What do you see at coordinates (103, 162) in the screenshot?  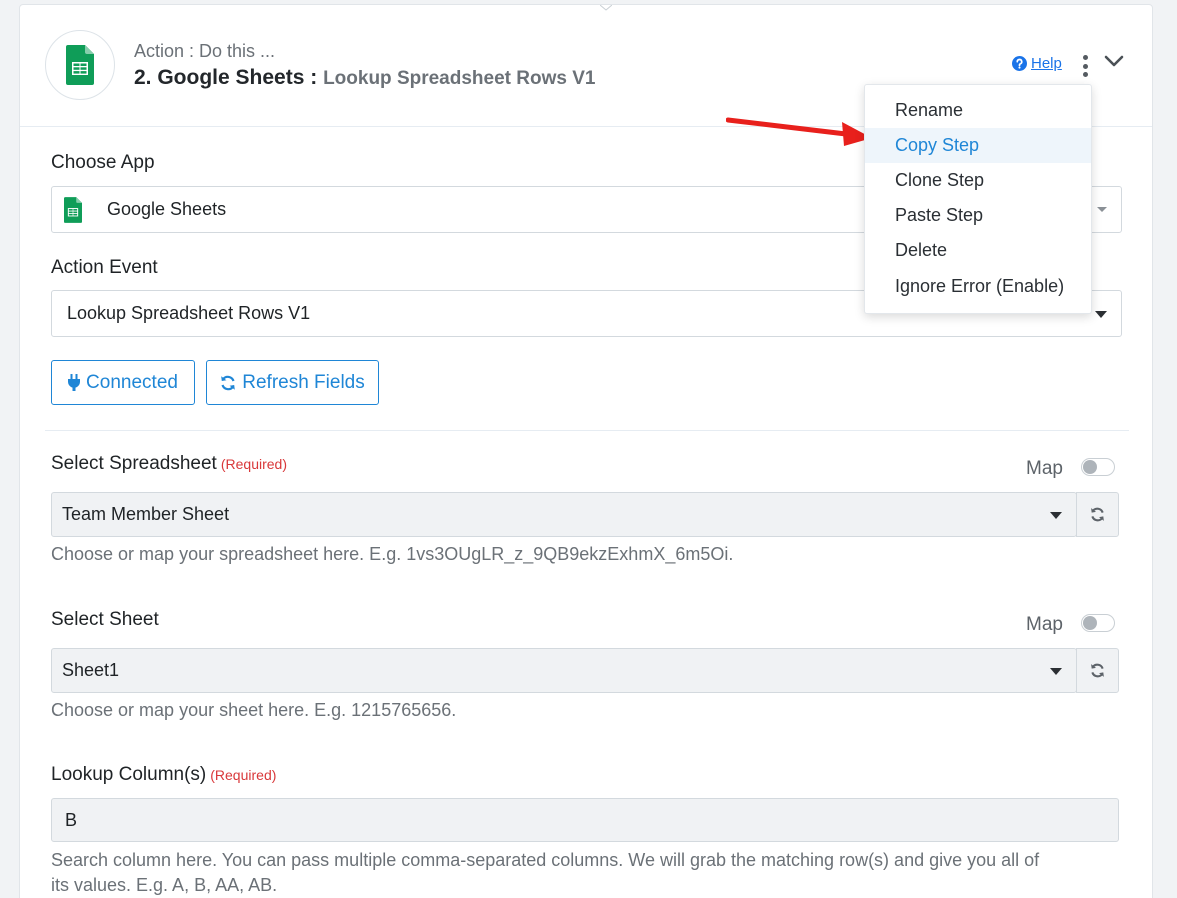 I see `choose-app-label: Choose App` at bounding box center [103, 162].